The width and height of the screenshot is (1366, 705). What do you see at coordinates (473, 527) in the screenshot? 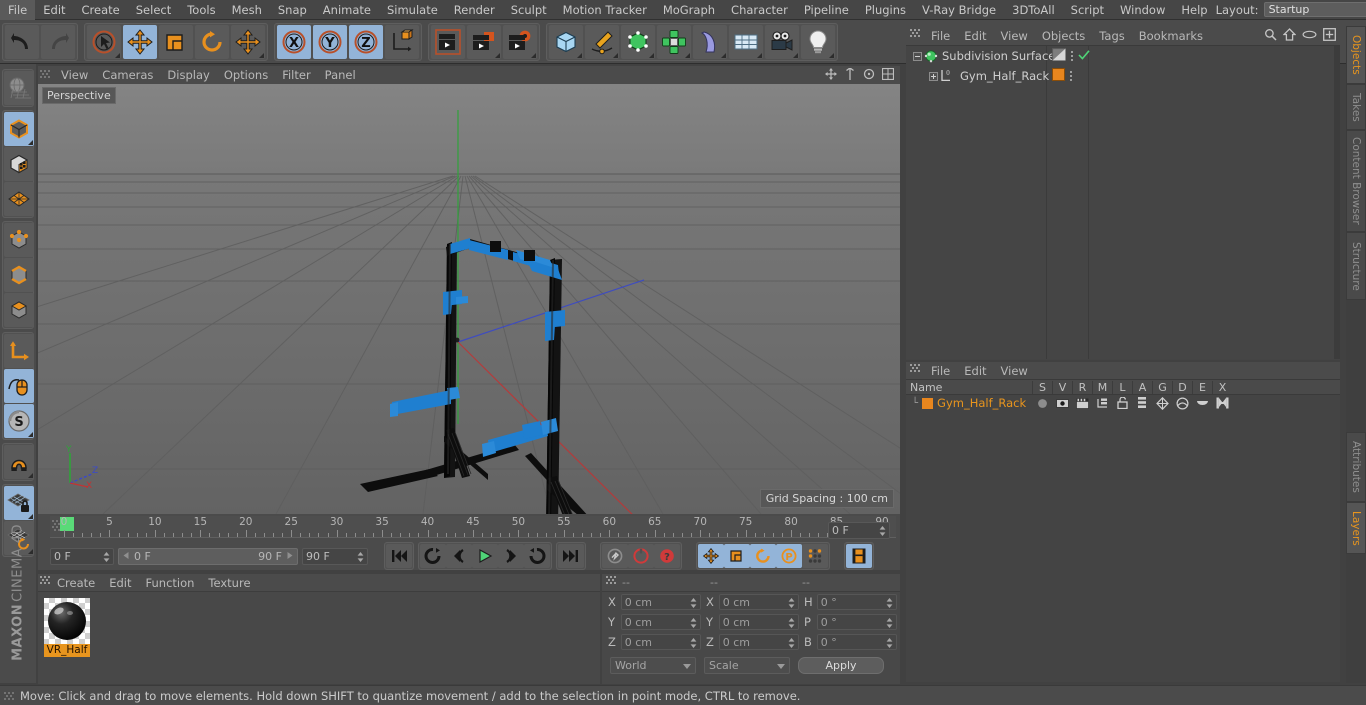
I see `timeline-ruler: 051015202530354045505560657075808590` at bounding box center [473, 527].